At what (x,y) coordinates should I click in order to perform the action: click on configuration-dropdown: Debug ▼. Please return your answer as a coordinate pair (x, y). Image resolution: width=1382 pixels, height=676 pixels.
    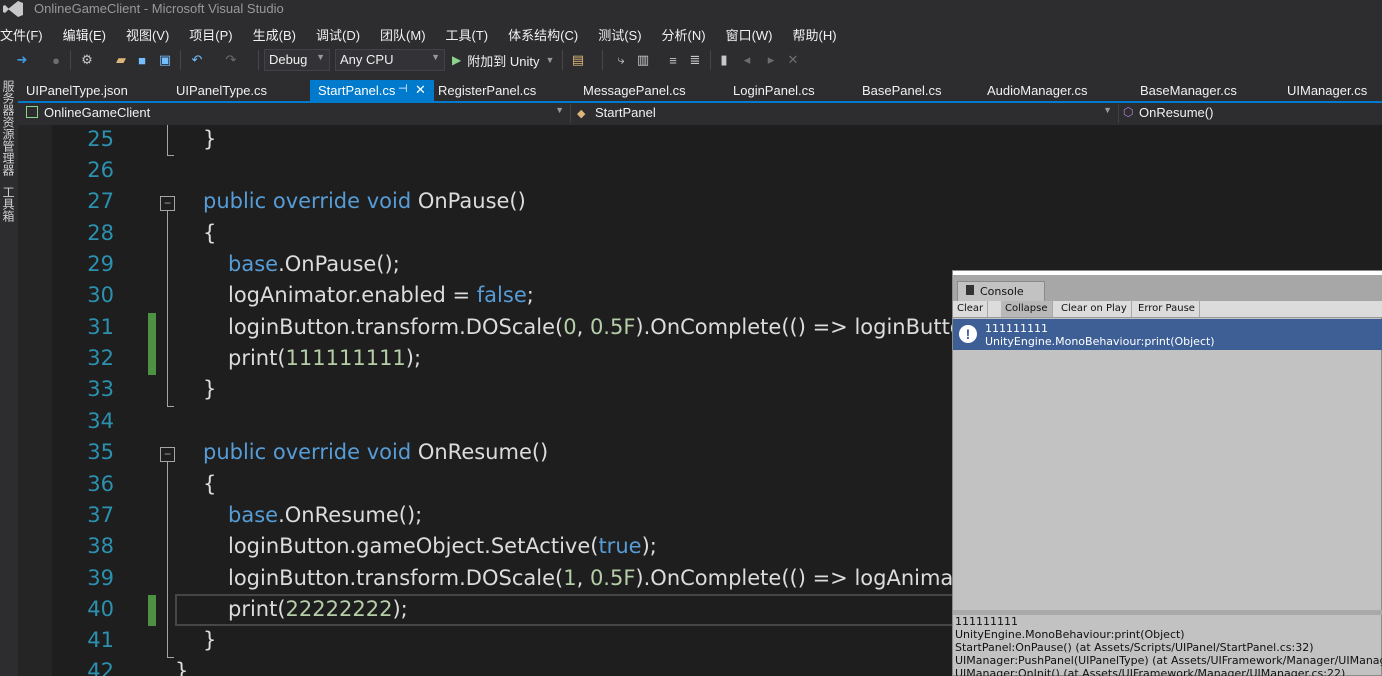
    Looking at the image, I should click on (297, 60).